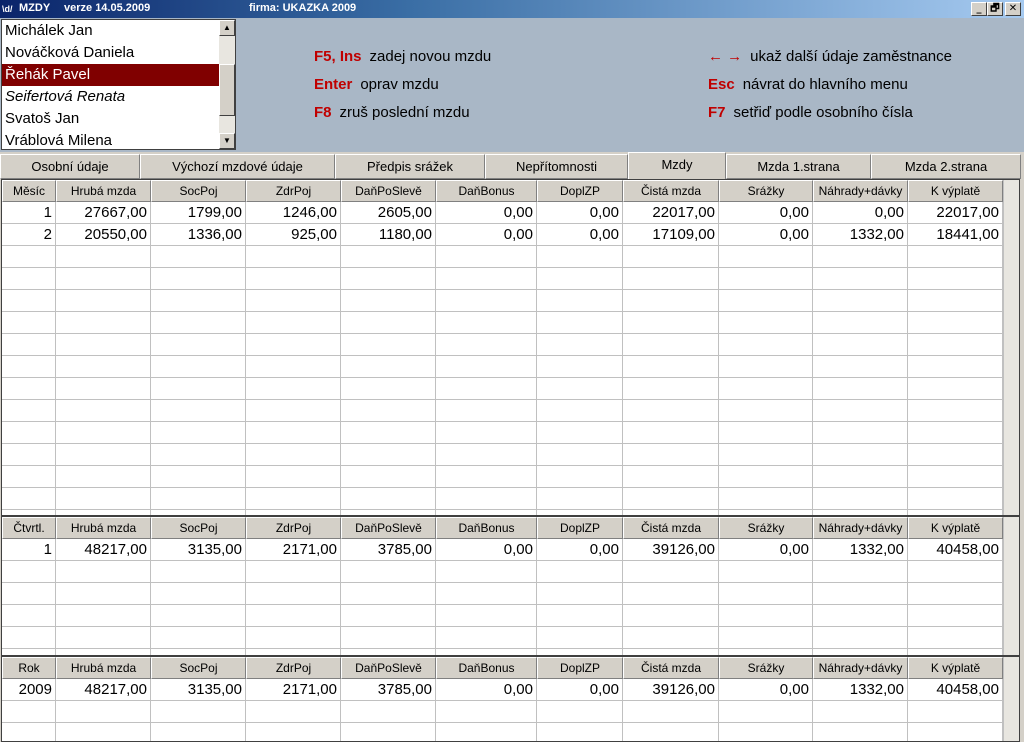 This screenshot has width=1024, height=742. I want to click on column-header: Náhrady+dávky, so click(860, 528).